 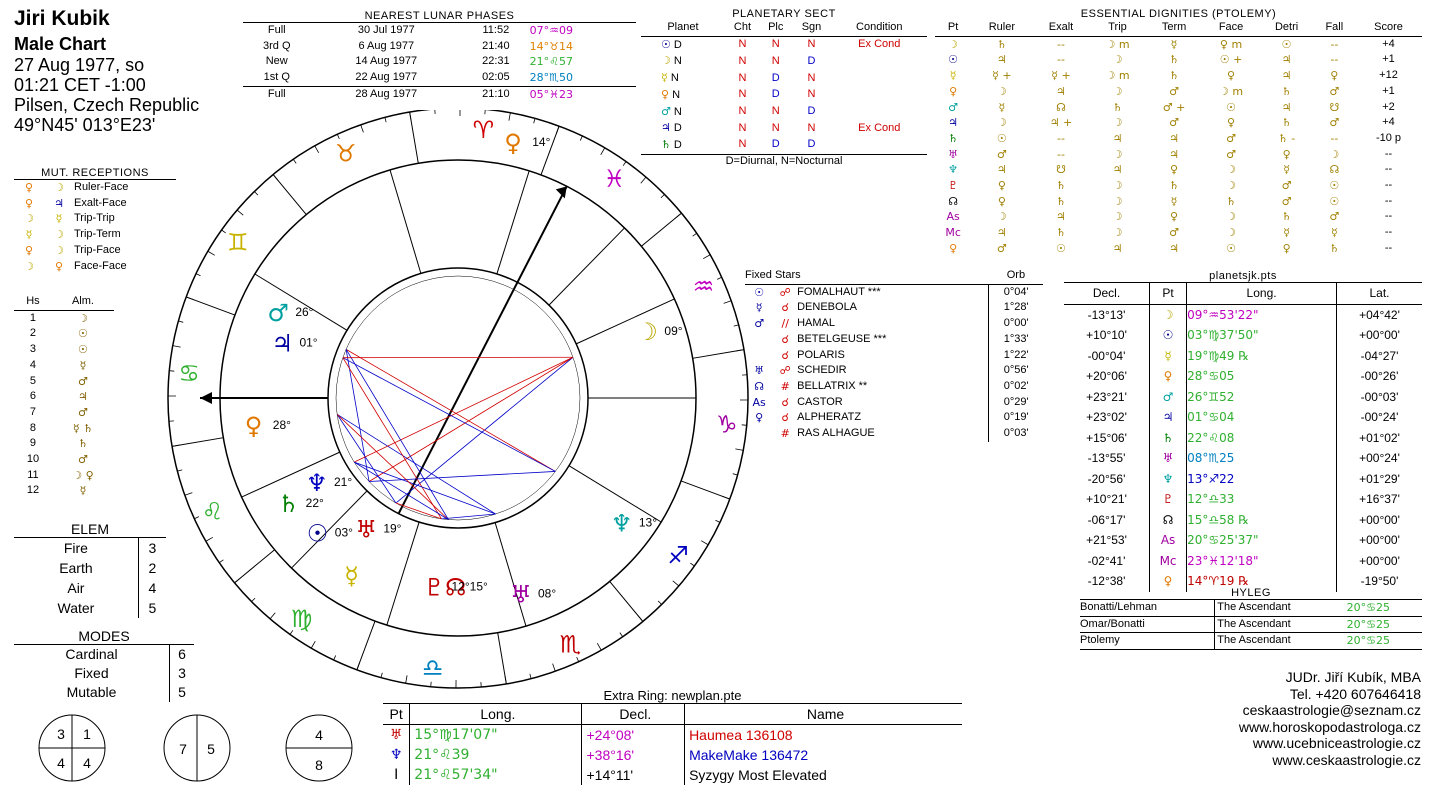 I want to click on saturn-planet-icon: ♄, so click(x=289, y=504).